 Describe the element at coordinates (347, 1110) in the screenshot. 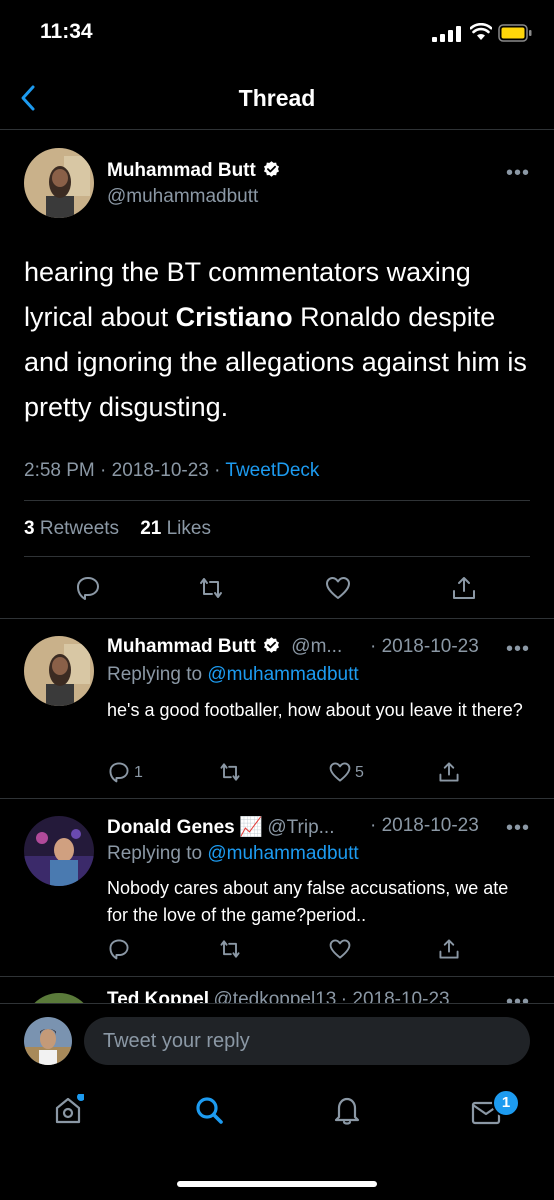

I see `notifications-bell-icon` at that location.